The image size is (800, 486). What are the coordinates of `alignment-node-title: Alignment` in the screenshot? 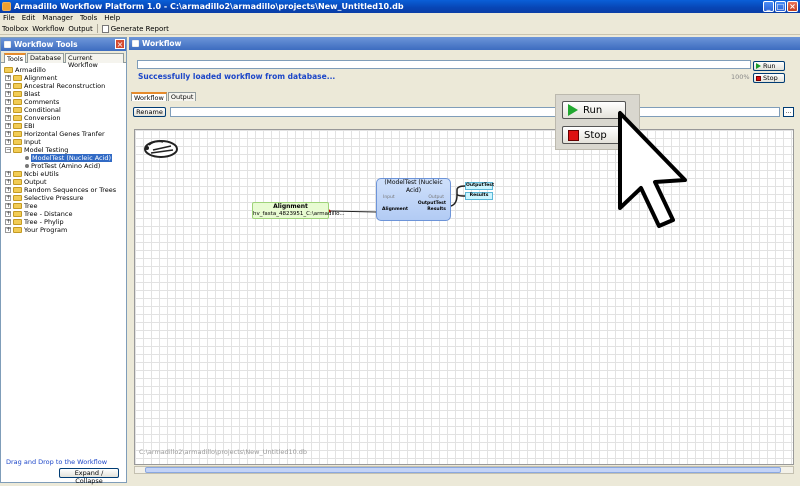 It's located at (290, 206).